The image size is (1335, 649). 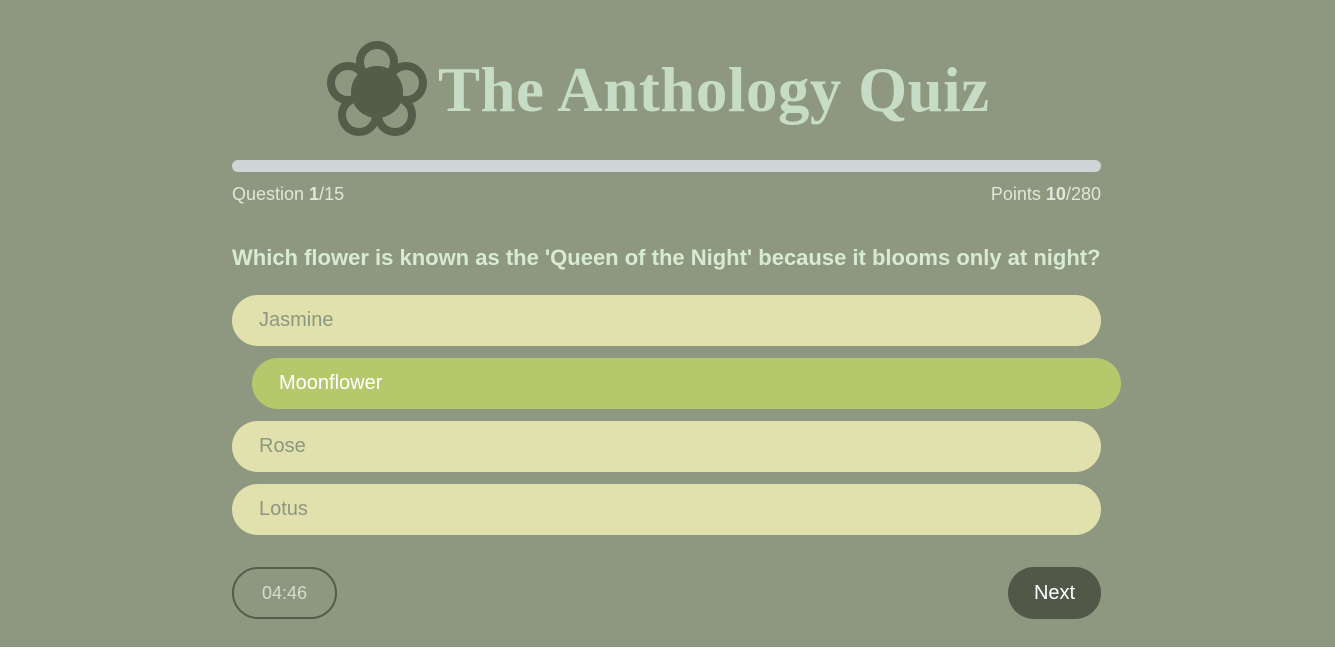 I want to click on answer-option-lotus: Lotus, so click(x=666, y=509).